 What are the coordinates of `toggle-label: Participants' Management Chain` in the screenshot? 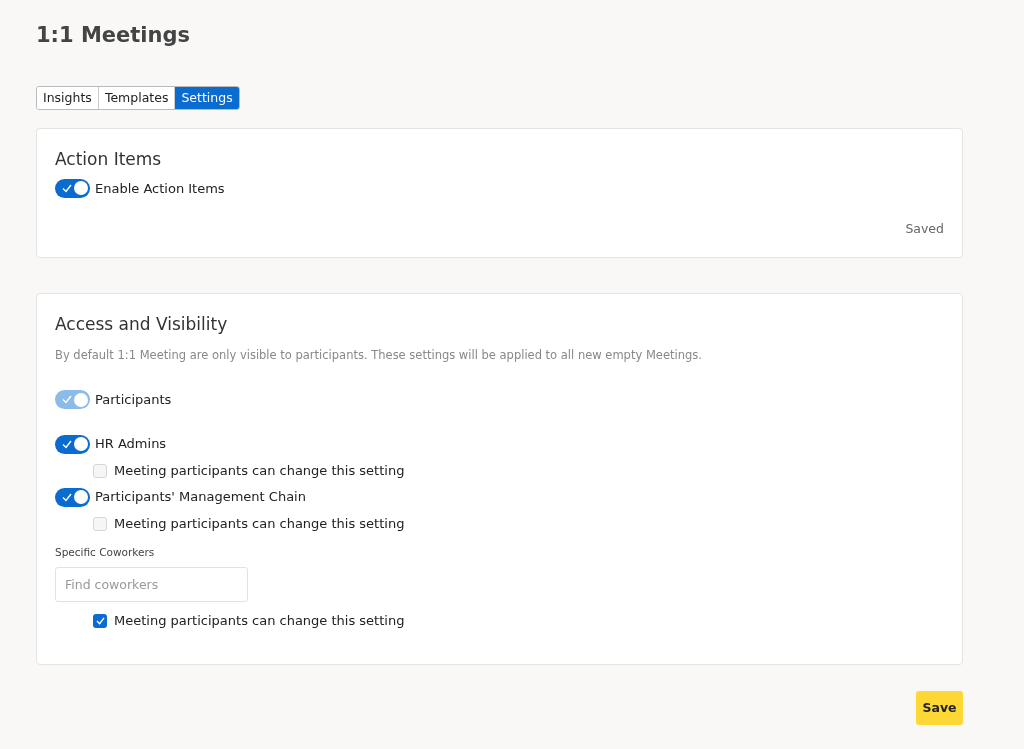 It's located at (200, 497).